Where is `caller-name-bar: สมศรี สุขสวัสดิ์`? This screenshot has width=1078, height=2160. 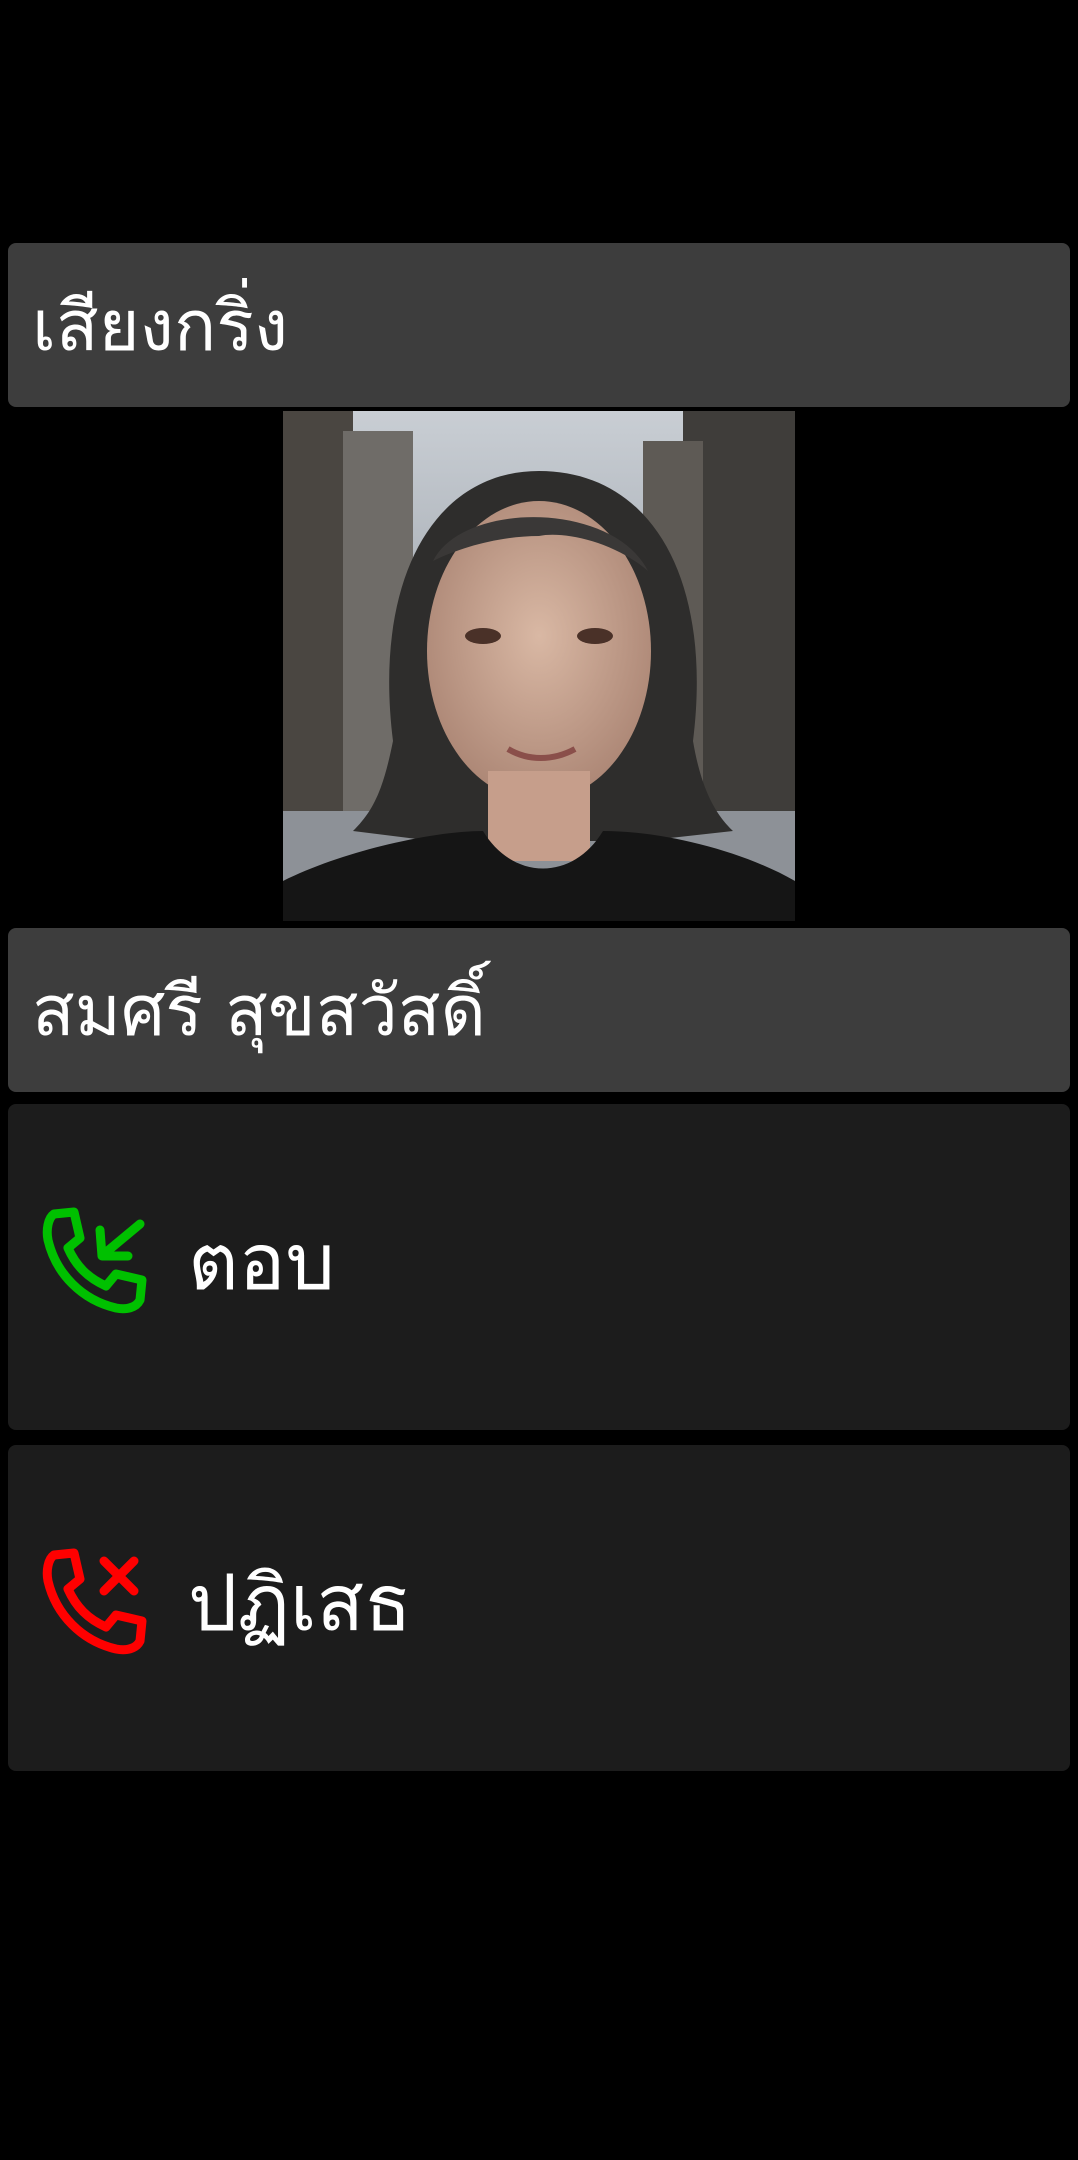
caller-name-bar: สมศรี สุขสวัสดิ์ is located at coordinates (539, 1010).